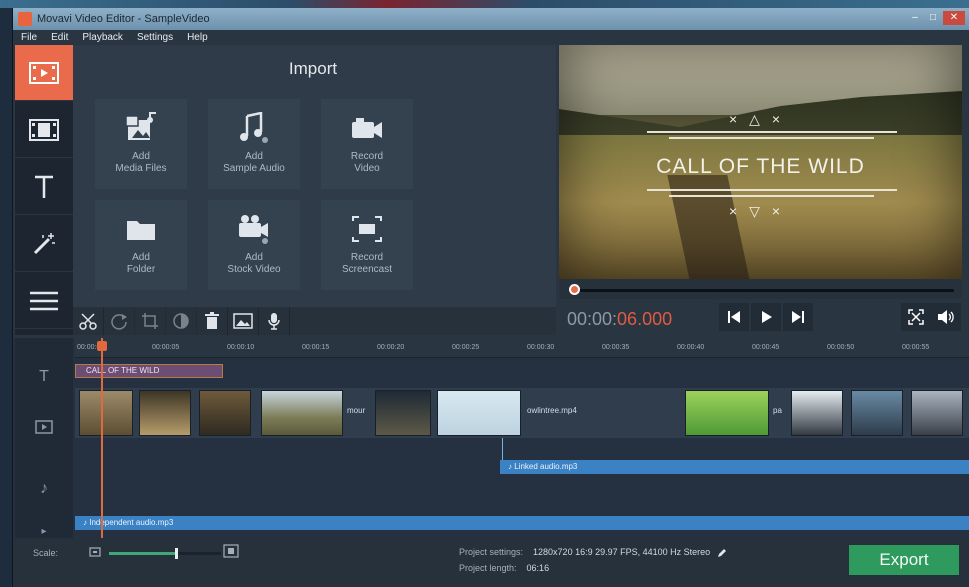 This screenshot has height=587, width=969. I want to click on microphone-icon, so click(274, 321).